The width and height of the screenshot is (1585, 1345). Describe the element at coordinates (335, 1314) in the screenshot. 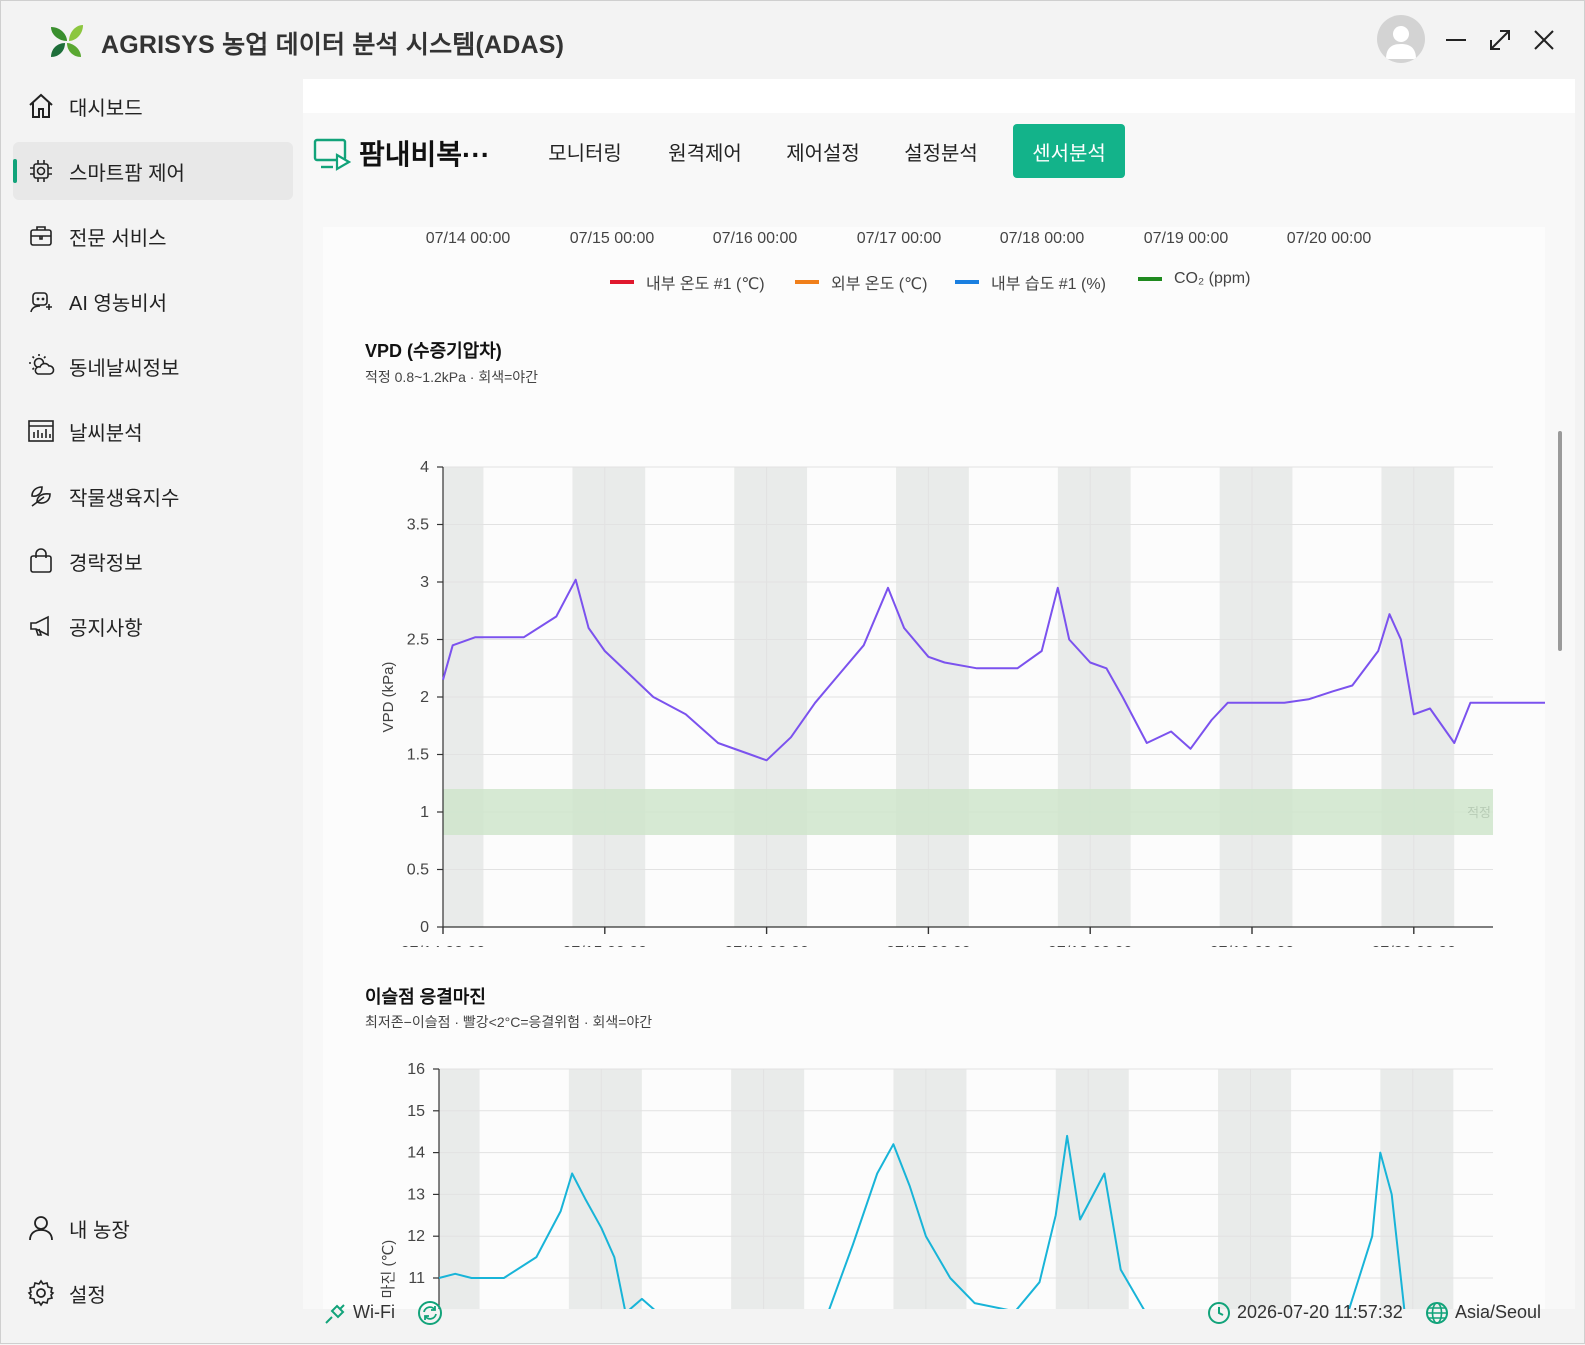

I see `wifi-plug-icon` at that location.